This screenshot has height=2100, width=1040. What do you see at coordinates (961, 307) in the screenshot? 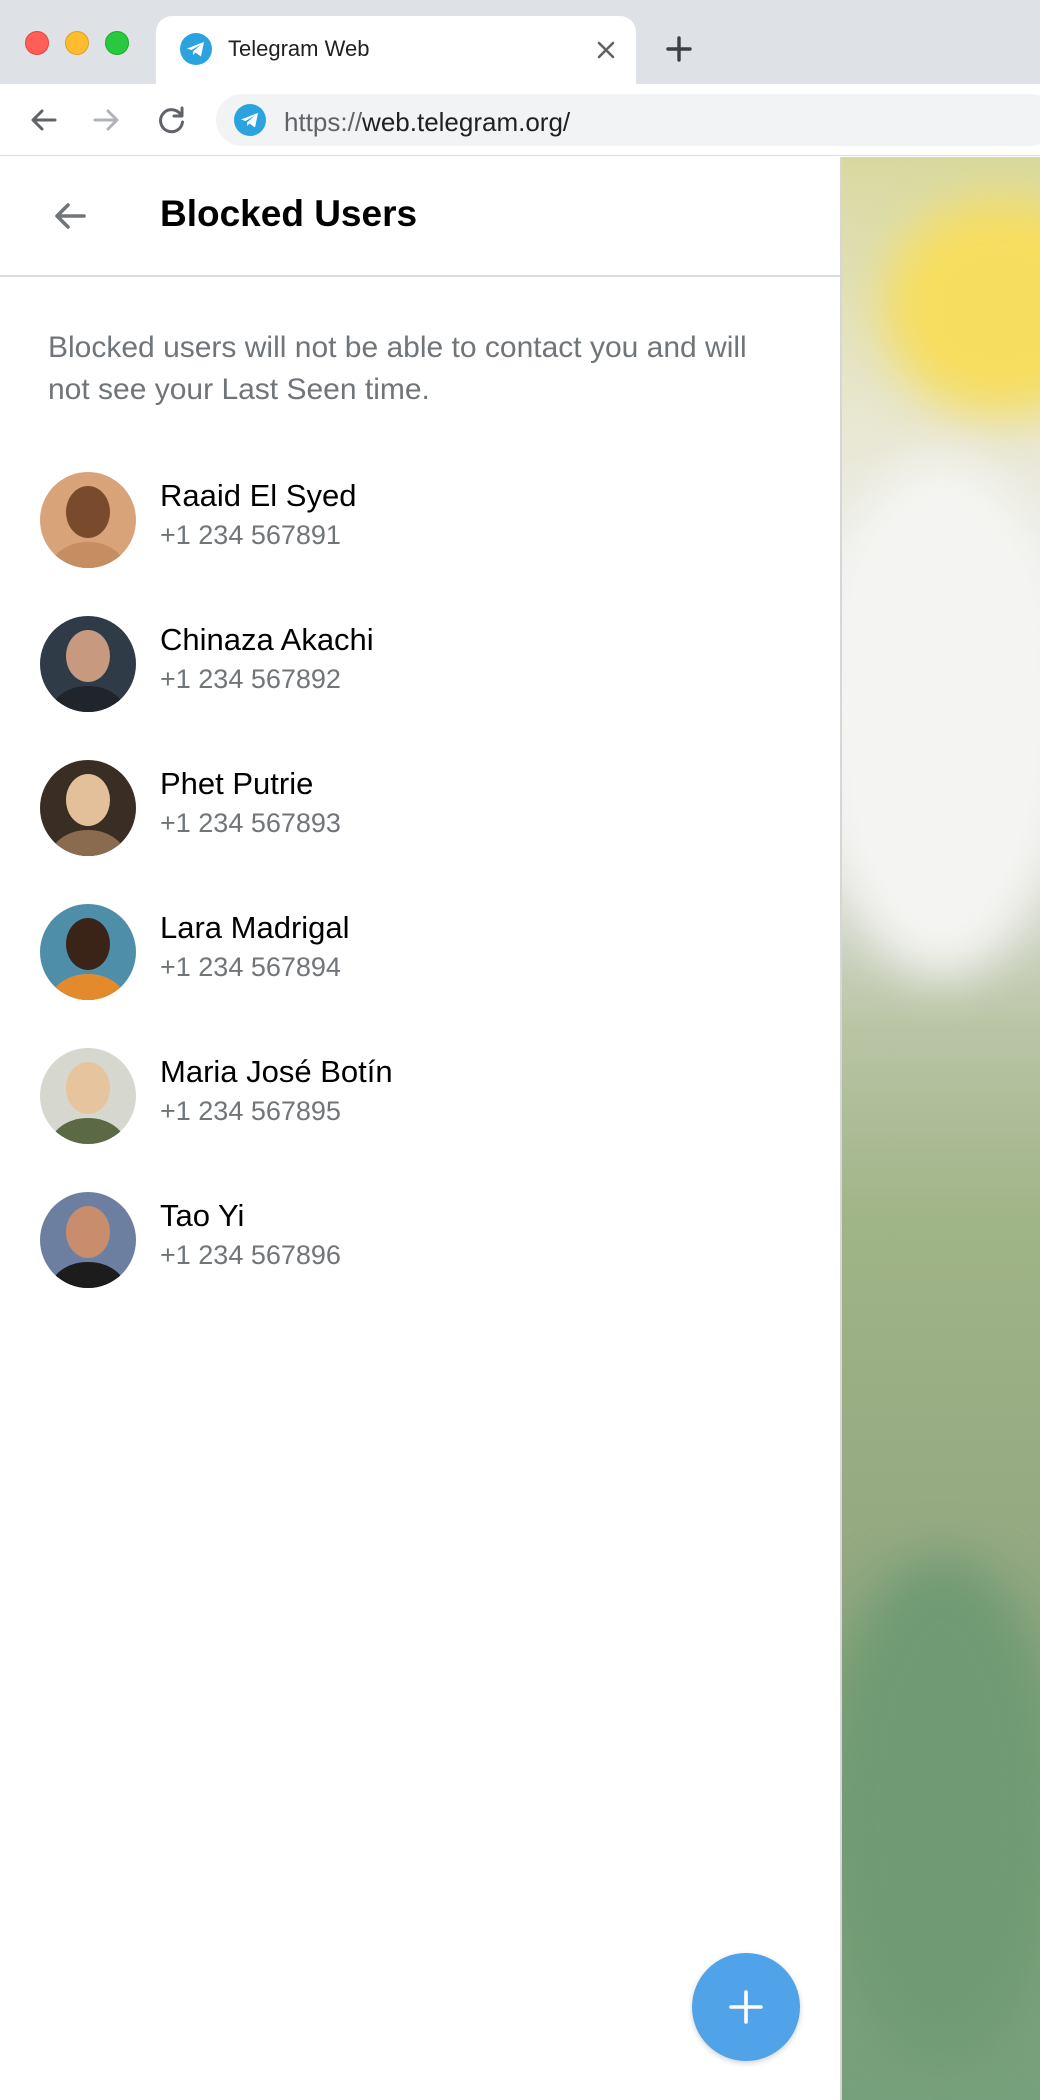
I see `wallpaper-flower-blob` at bounding box center [961, 307].